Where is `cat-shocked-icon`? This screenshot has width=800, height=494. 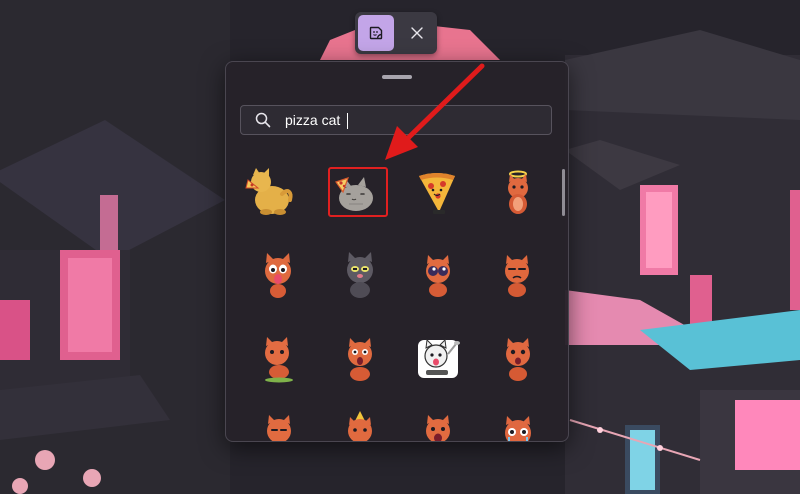
cat-shocked-icon is located at coordinates (360, 359).